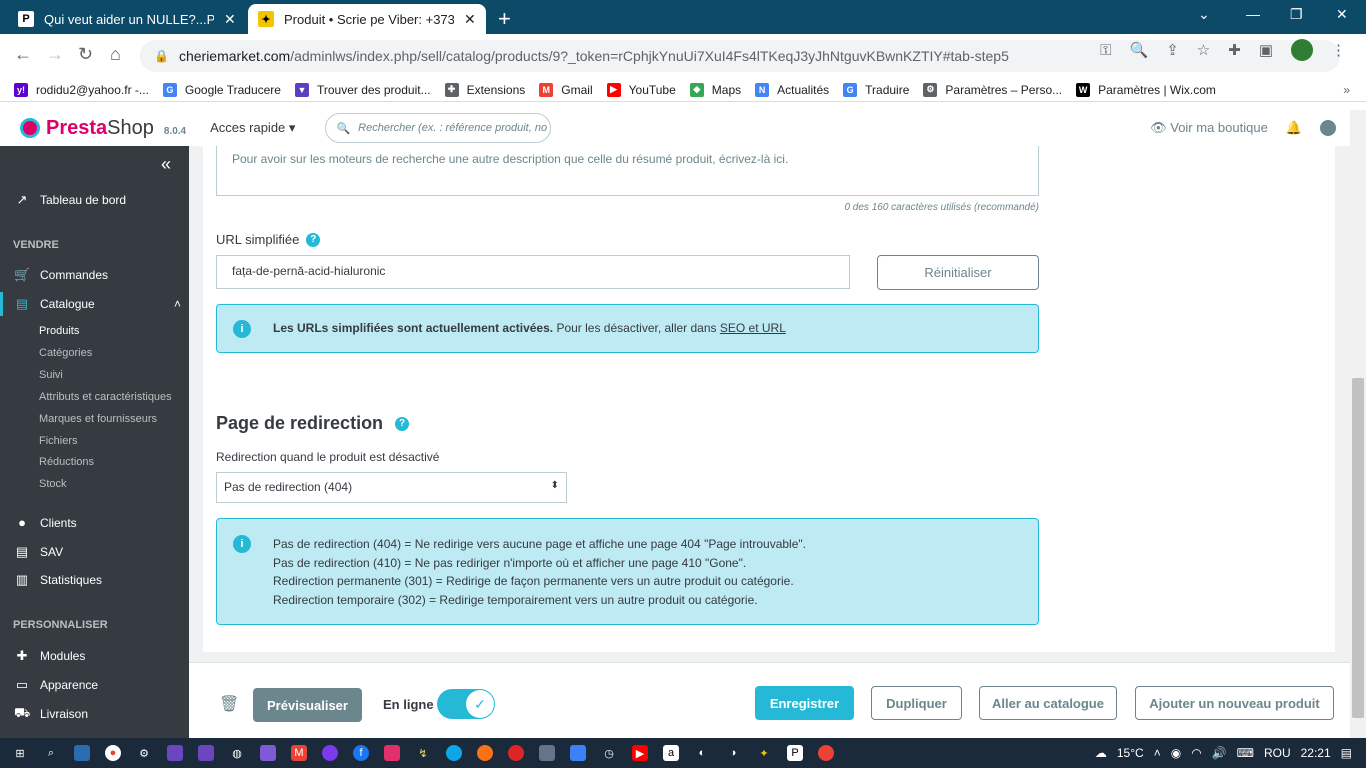 The width and height of the screenshot is (1366, 768). I want to click on sidepanel-icon: ▣, so click(1266, 50).